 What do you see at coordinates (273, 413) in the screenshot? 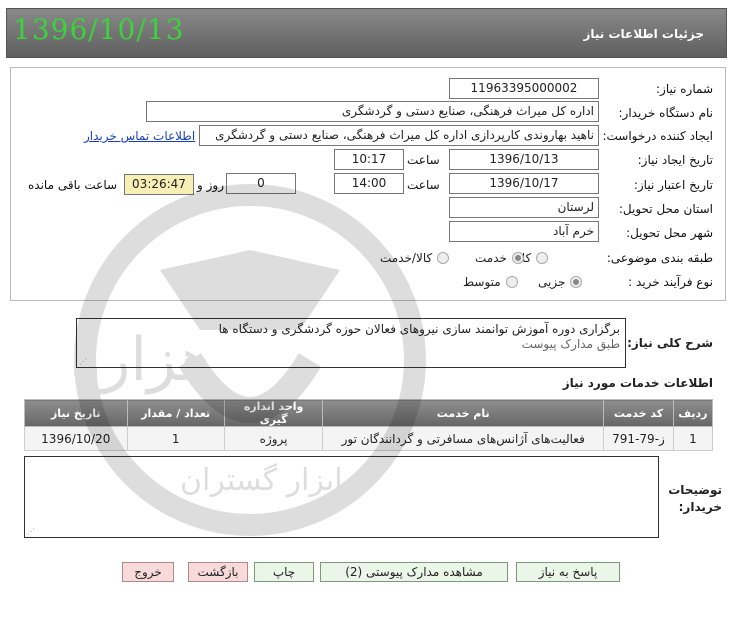
I see `col-unit: واحد اندازه گیری` at bounding box center [273, 413].